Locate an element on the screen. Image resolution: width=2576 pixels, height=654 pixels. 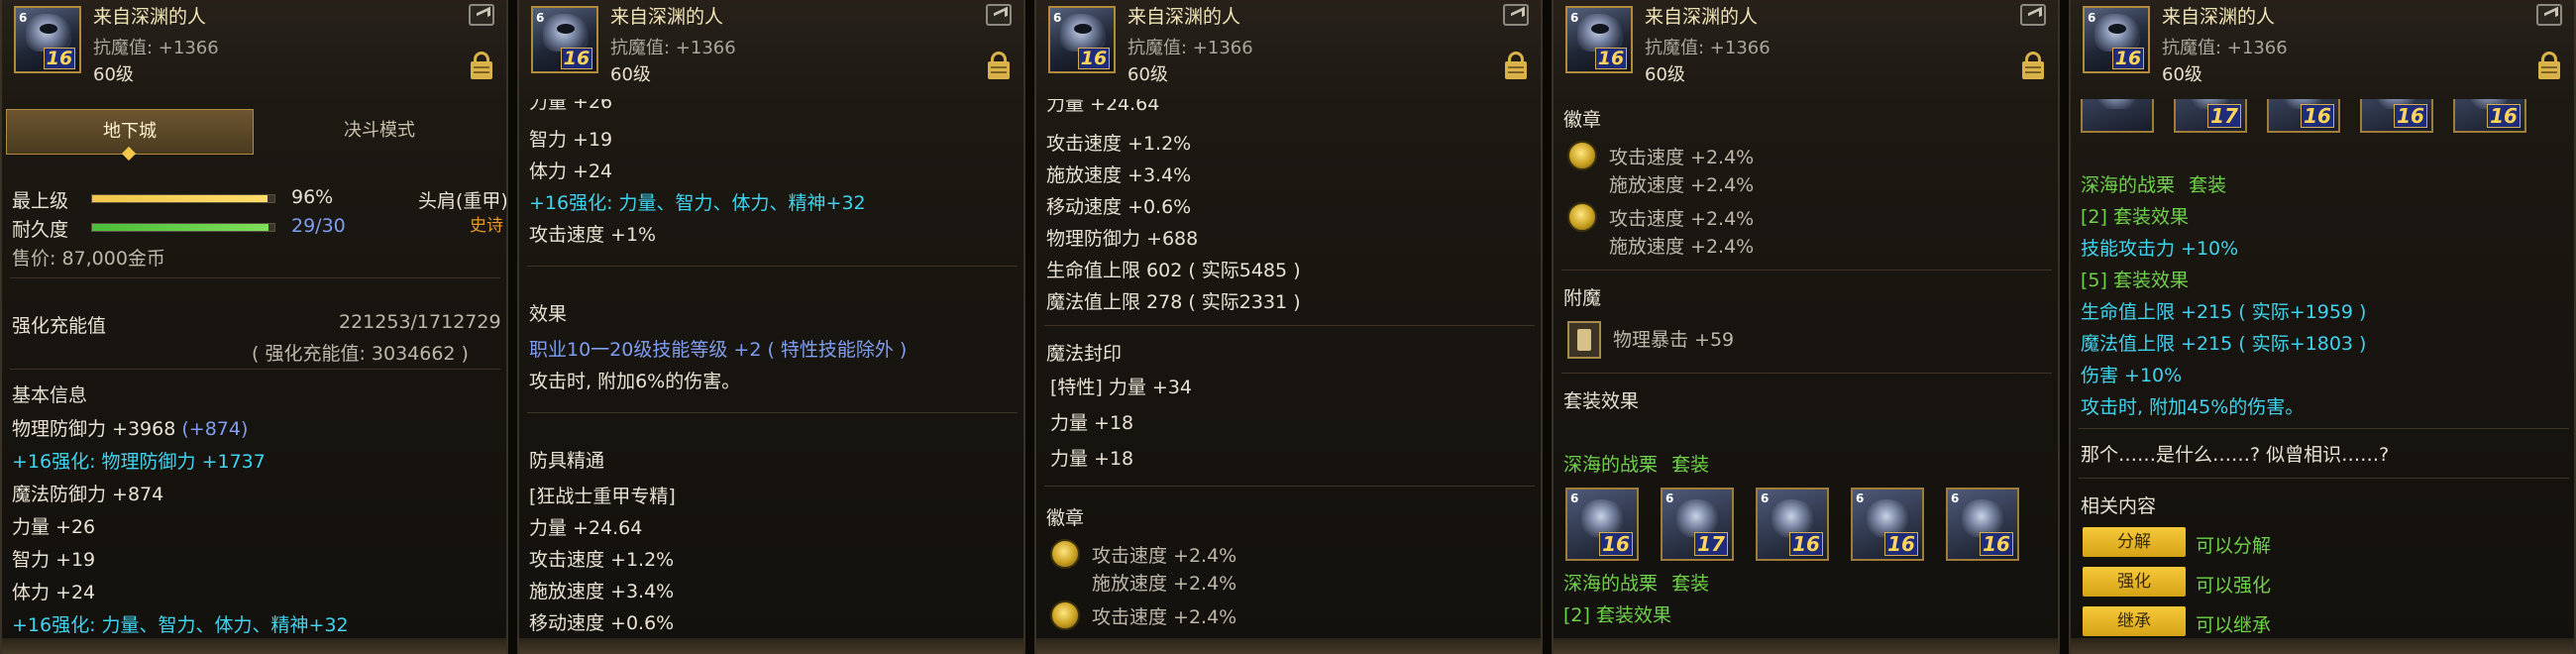
stat-int: 智力 +19 is located at coordinates (571, 140).